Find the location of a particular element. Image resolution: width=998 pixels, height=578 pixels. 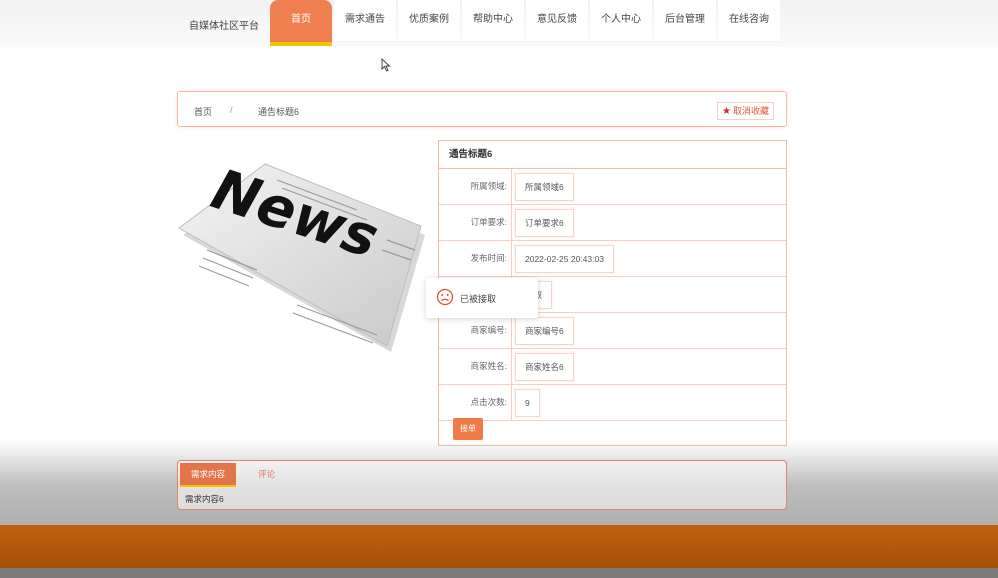

row-label: 商家姓名: is located at coordinates (475, 366).